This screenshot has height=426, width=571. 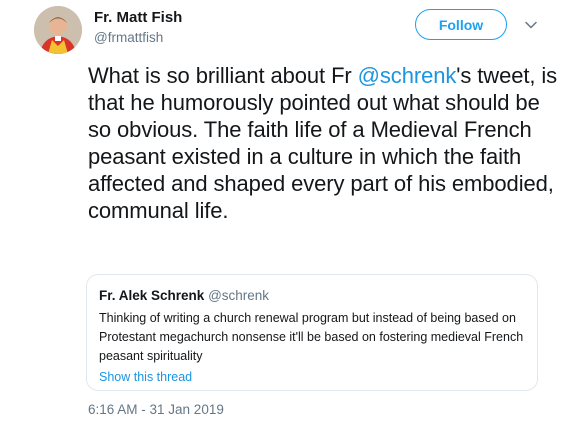 I want to click on timestamp: 6:16 AM - 31 Jan 2019, so click(x=156, y=409).